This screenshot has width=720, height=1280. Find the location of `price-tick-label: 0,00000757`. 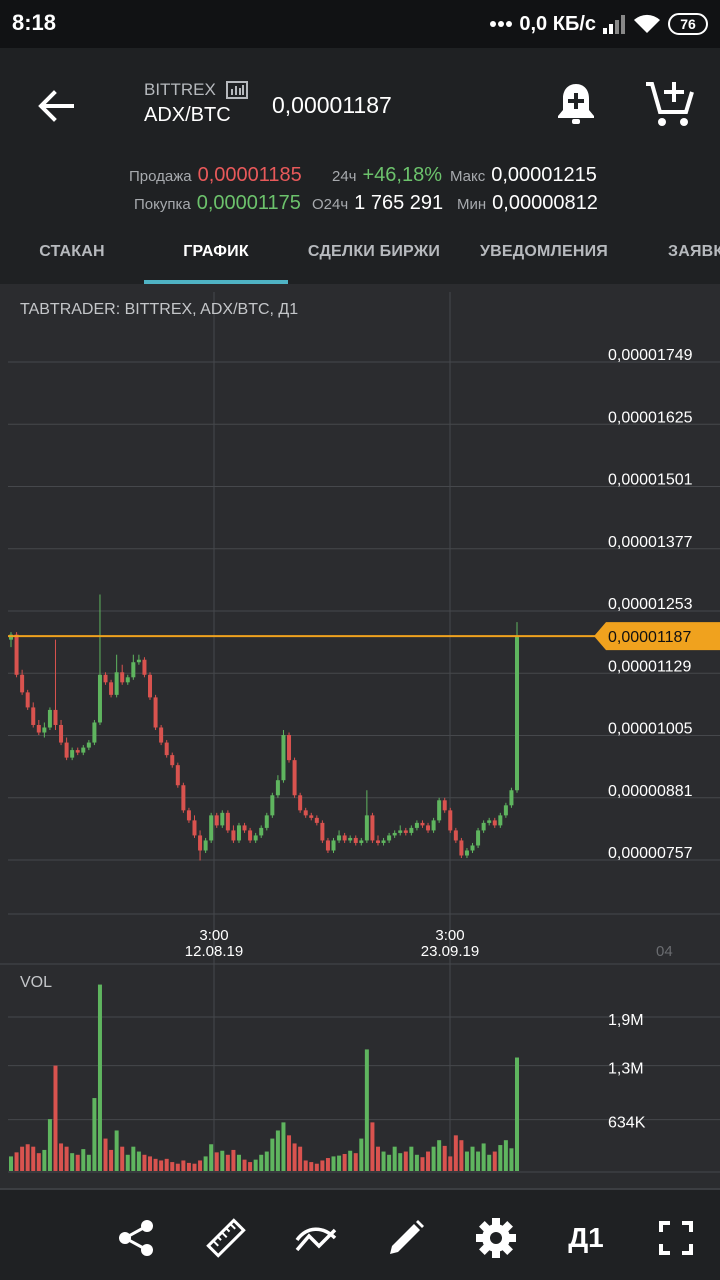

price-tick-label: 0,00000757 is located at coordinates (650, 853).